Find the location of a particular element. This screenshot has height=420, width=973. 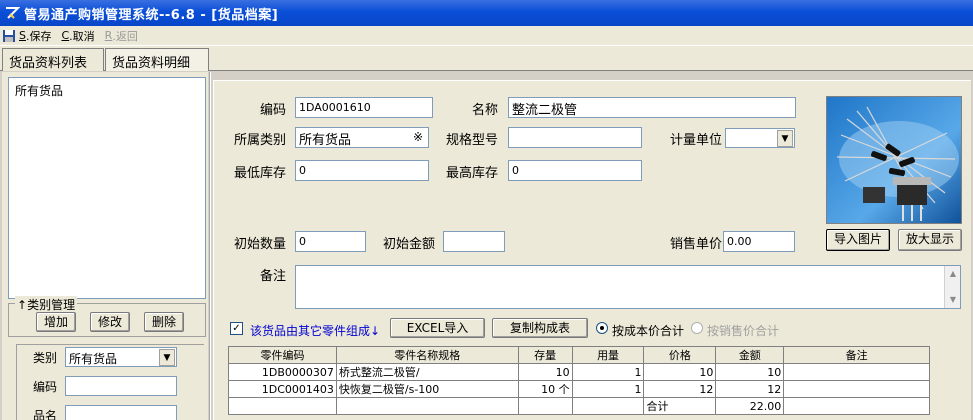

sum-by-cost-radio is located at coordinates (602, 328).